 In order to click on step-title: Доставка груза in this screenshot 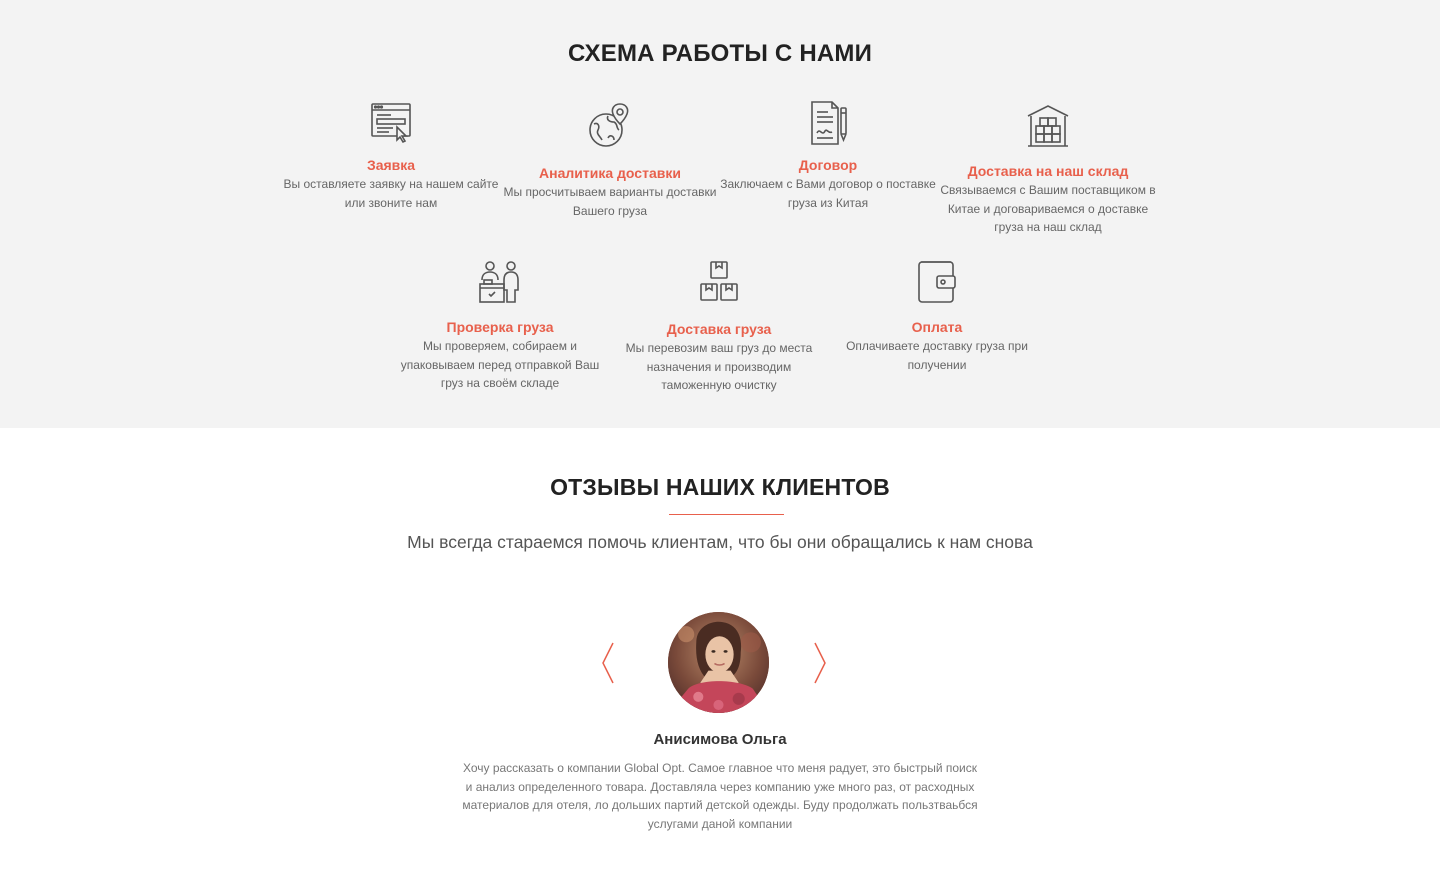, I will do `click(719, 329)`.